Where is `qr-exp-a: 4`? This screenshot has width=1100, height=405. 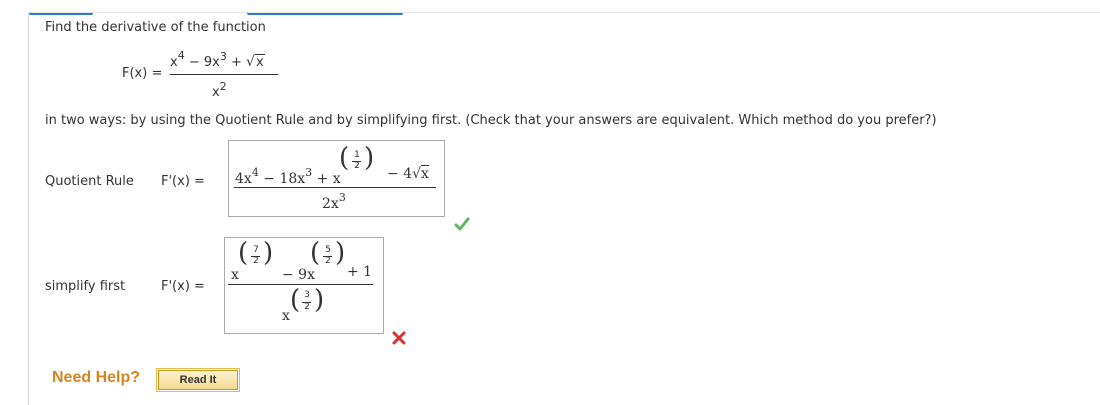
qr-exp-a: 4 is located at coordinates (255, 172).